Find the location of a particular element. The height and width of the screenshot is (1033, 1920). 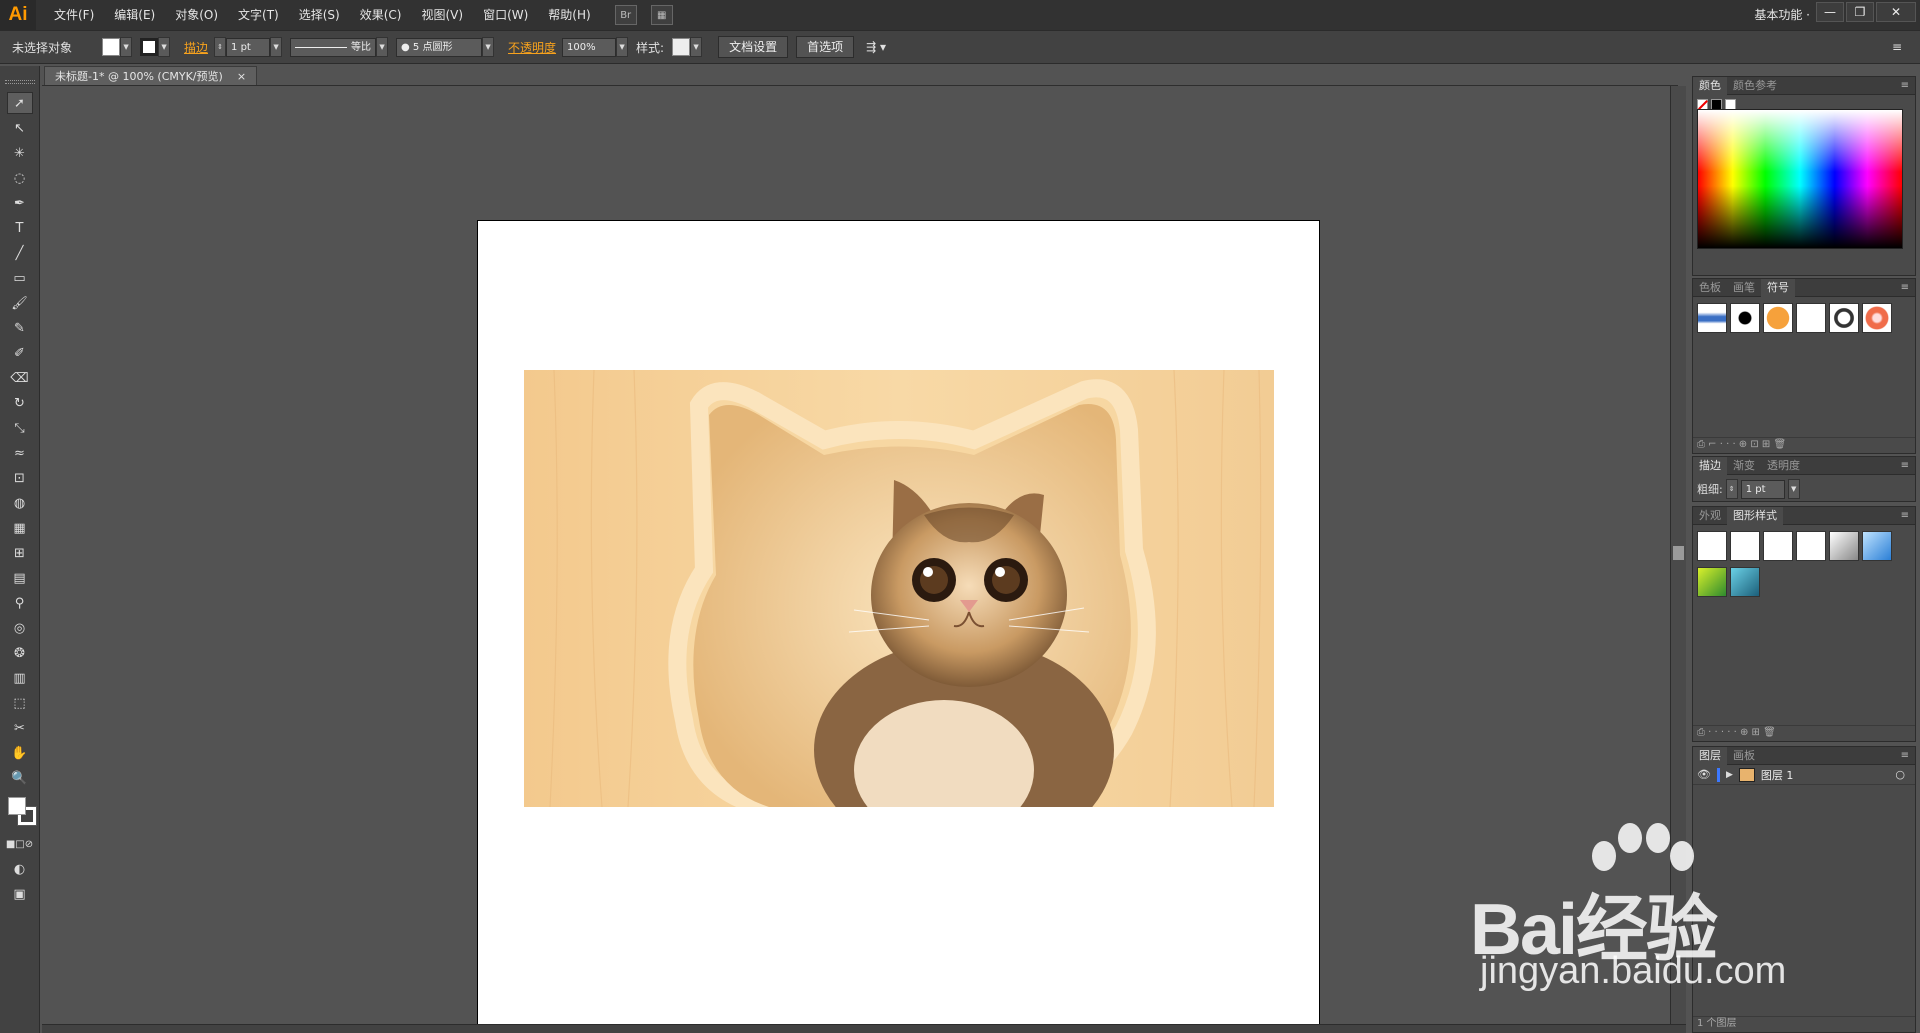

preferences-button: 首选项 is located at coordinates (825, 47).